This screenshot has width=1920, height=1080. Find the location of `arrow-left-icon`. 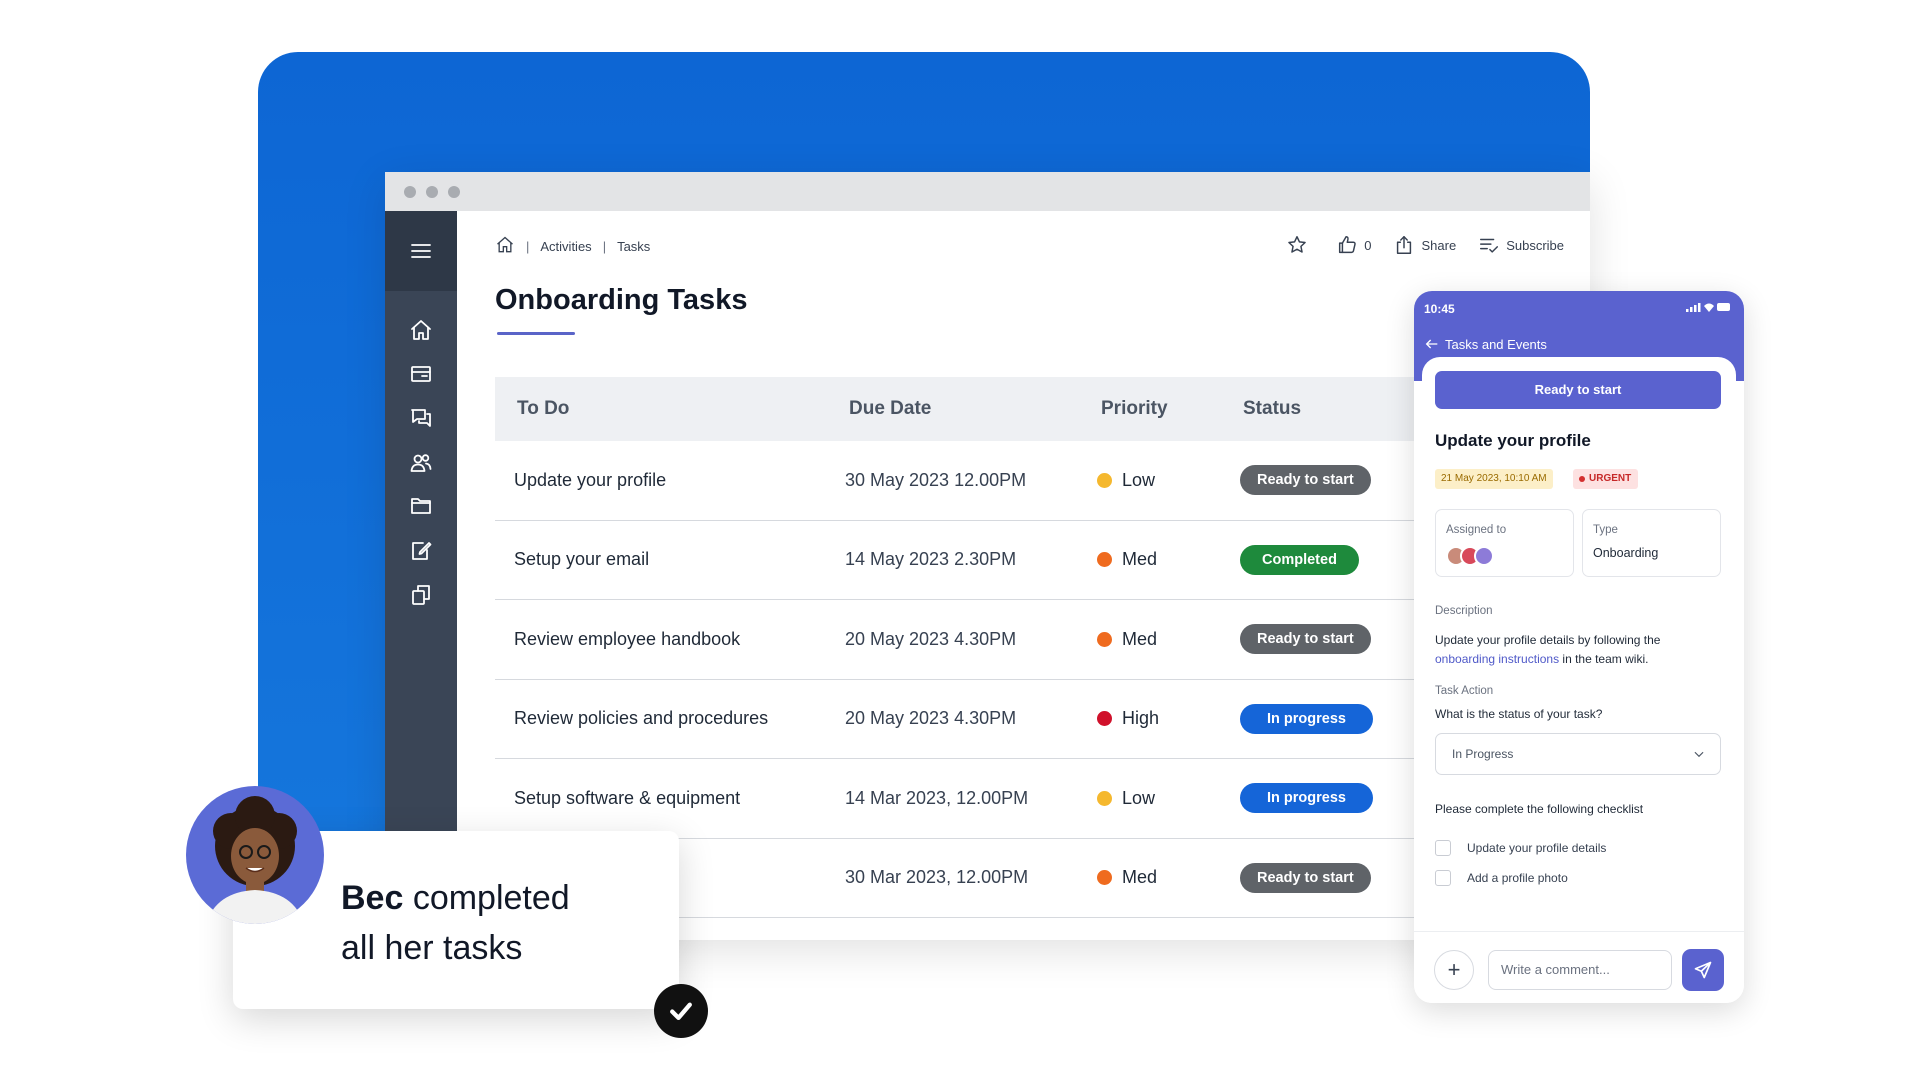

arrow-left-icon is located at coordinates (1431, 344).